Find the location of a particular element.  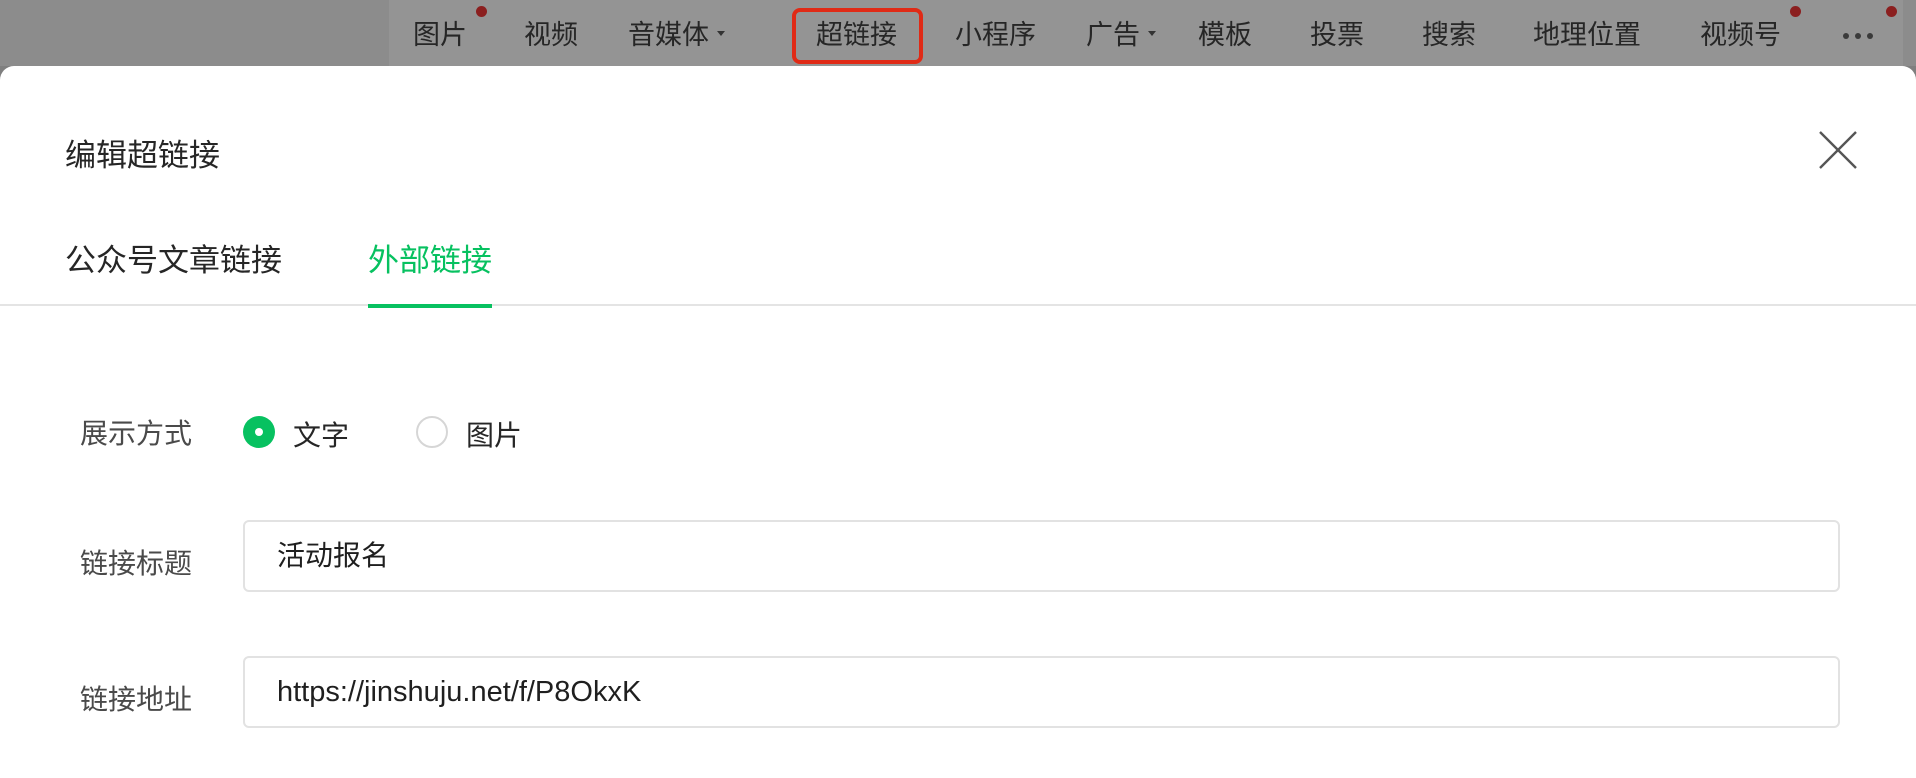

toolbar-item-vote: 投票 is located at coordinates (1337, 33).